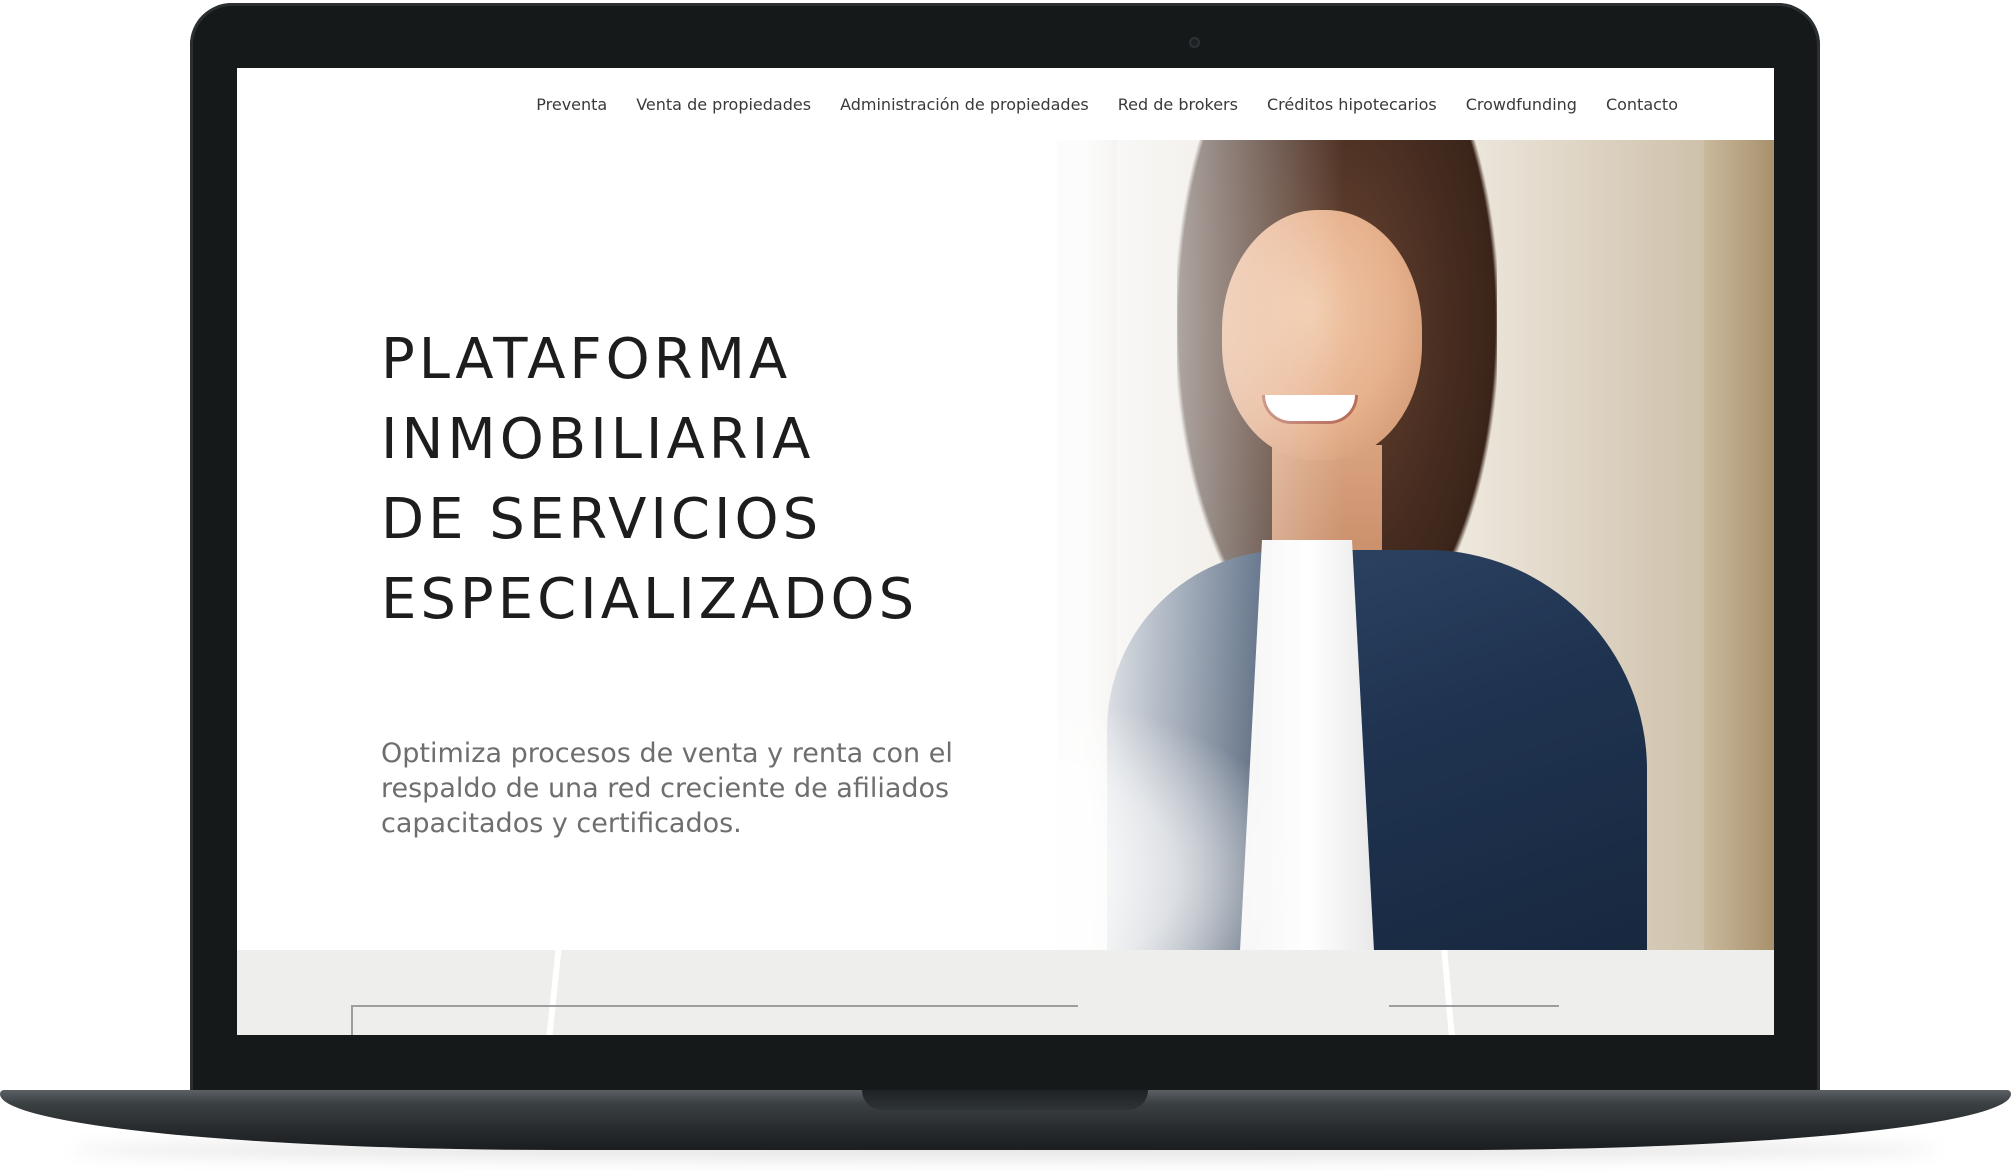 This screenshot has height=1171, width=2011. What do you see at coordinates (586, 359) in the screenshot?
I see `headline-line-1: PLATAFORMA` at bounding box center [586, 359].